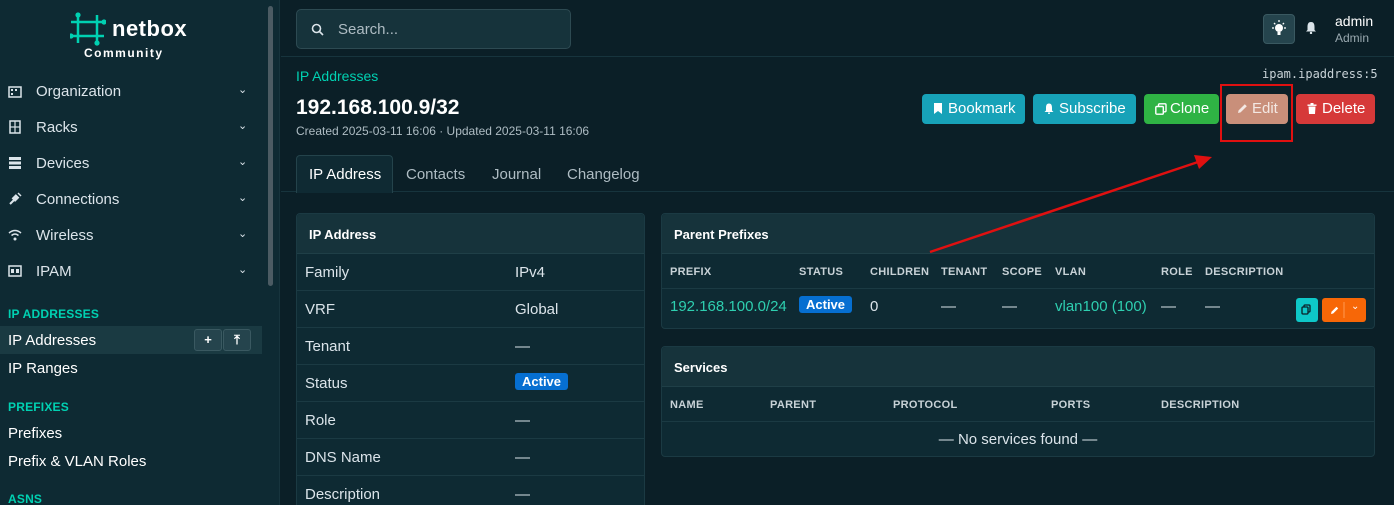 The width and height of the screenshot is (1394, 505). Describe the element at coordinates (721, 234) in the screenshot. I see `card-title: Parent Prefixes` at that location.